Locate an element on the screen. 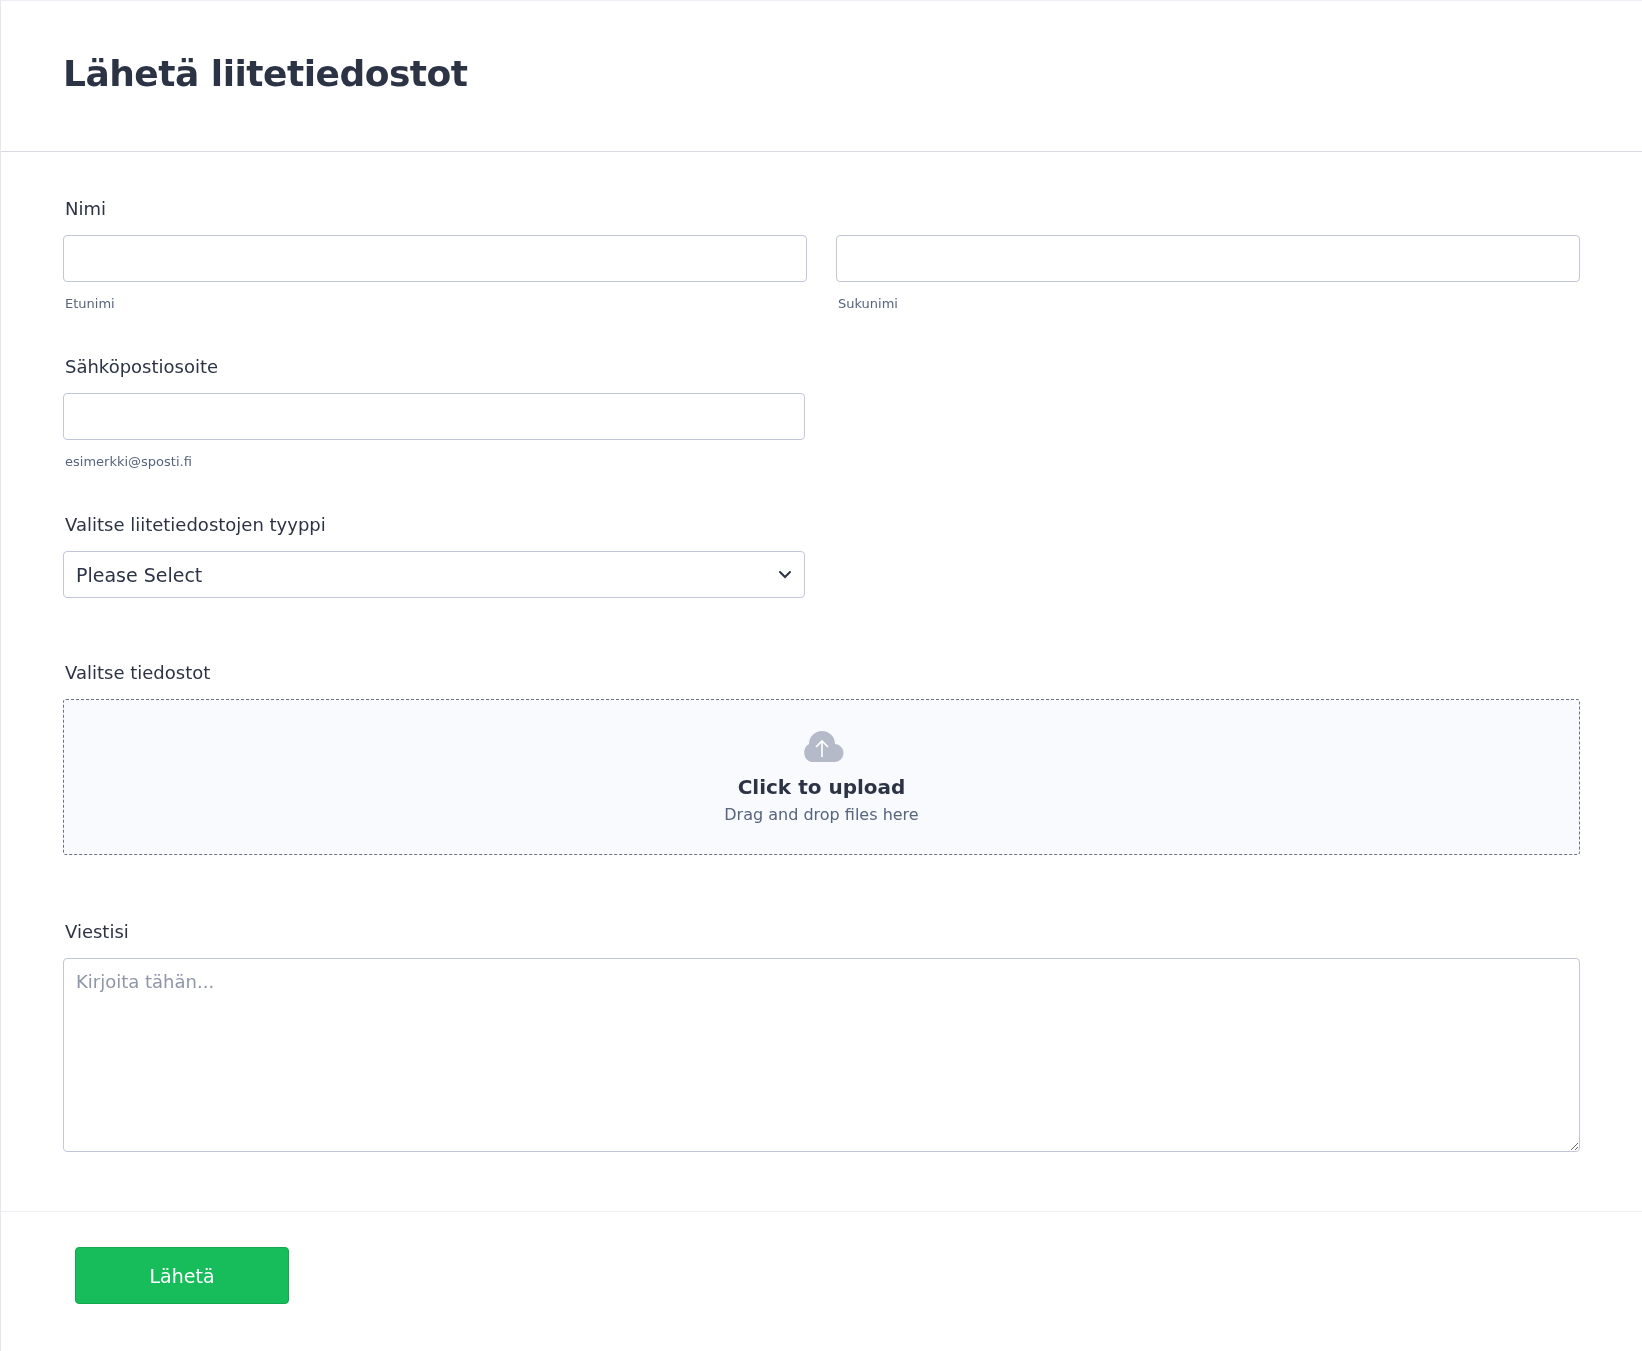  upload-dropzone: Click to upload Drag and drop files here is located at coordinates (821, 777).